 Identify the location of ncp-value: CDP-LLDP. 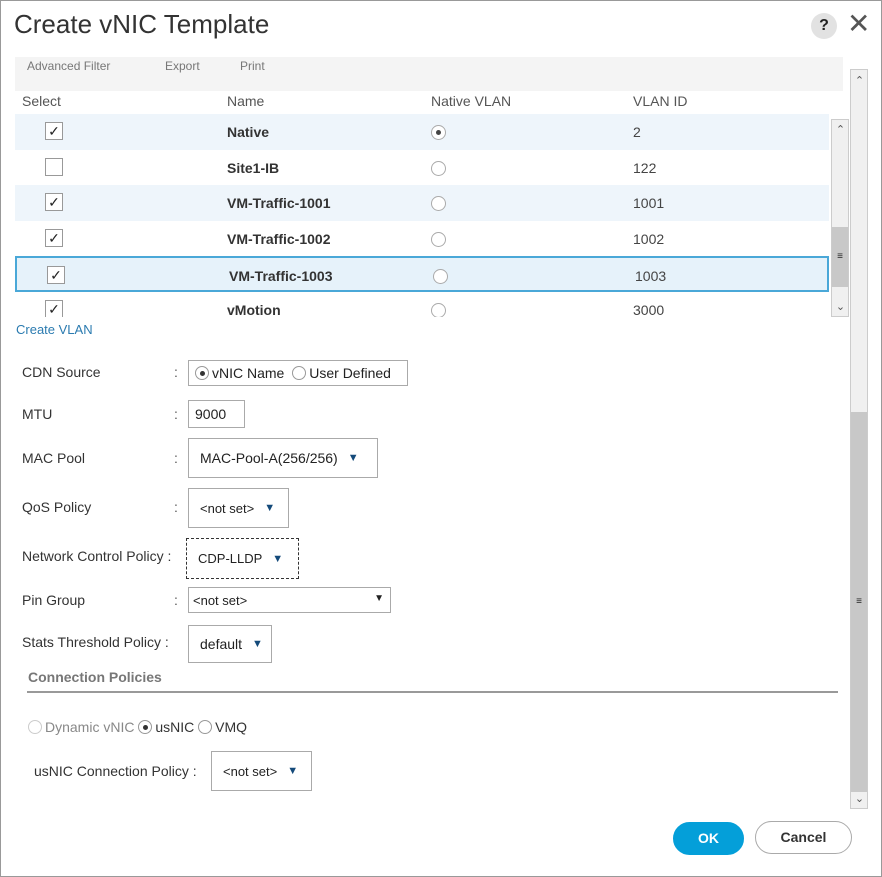
(230, 558).